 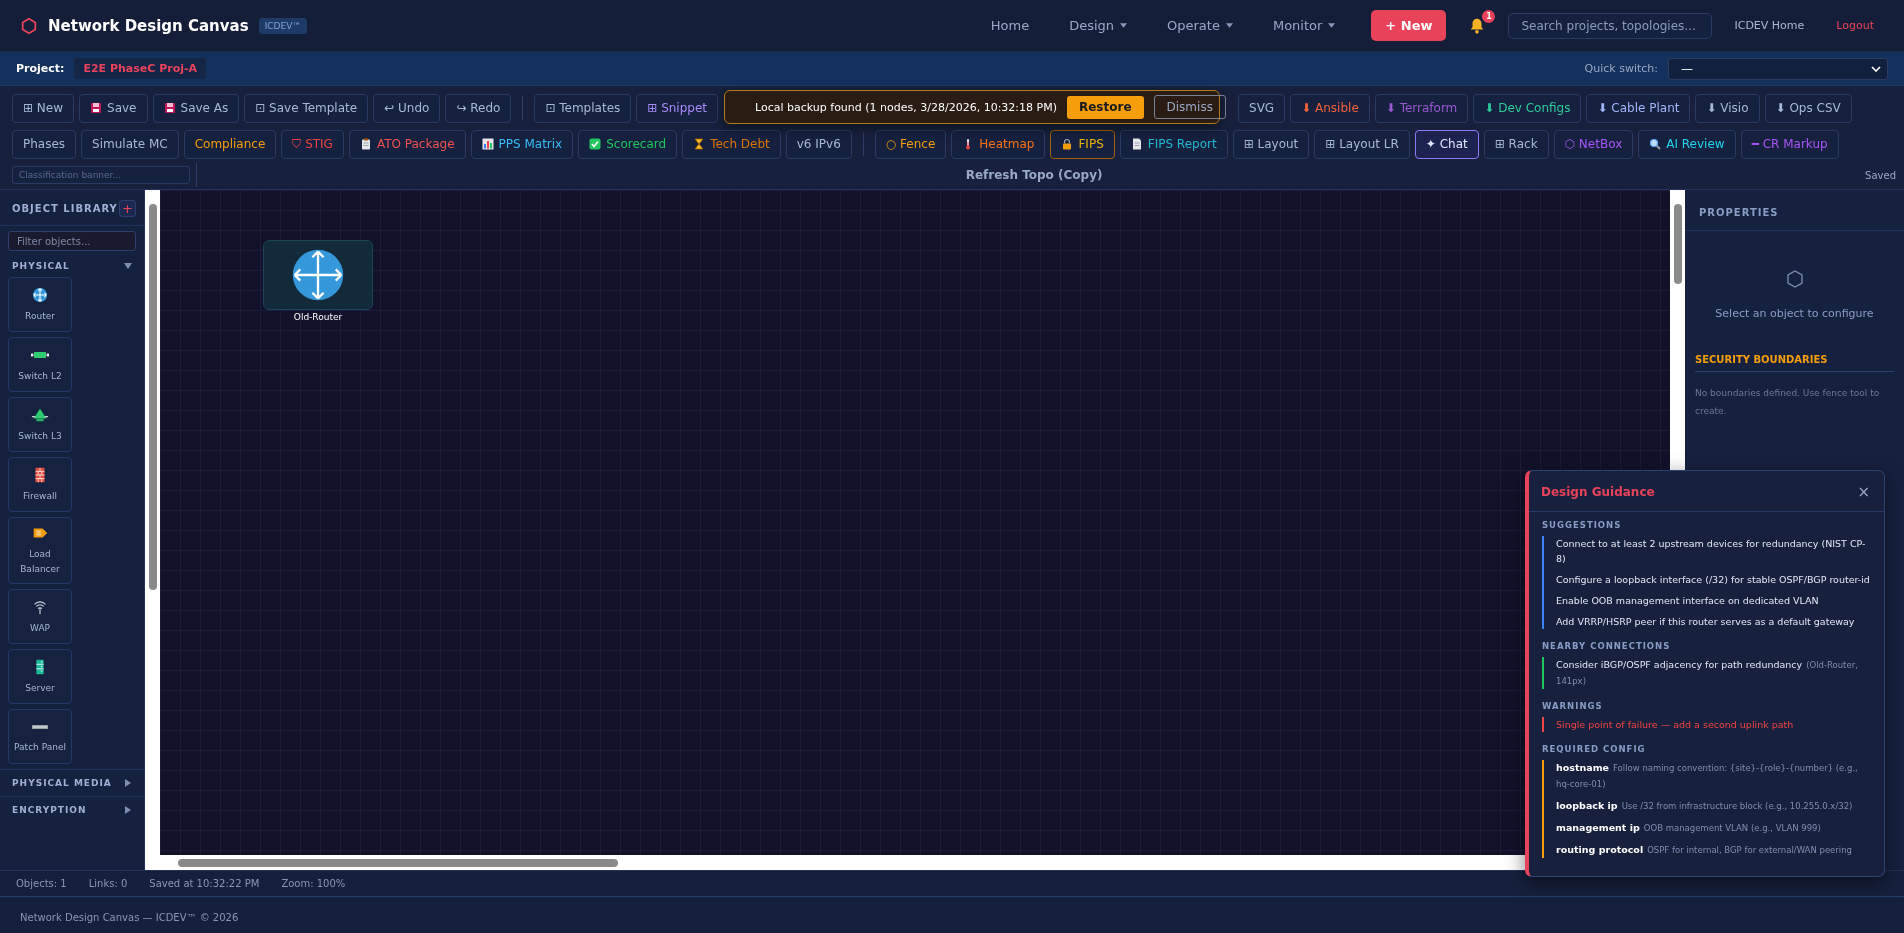 I want to click on library-section-header: ENCRYPTION, so click(x=72, y=809).